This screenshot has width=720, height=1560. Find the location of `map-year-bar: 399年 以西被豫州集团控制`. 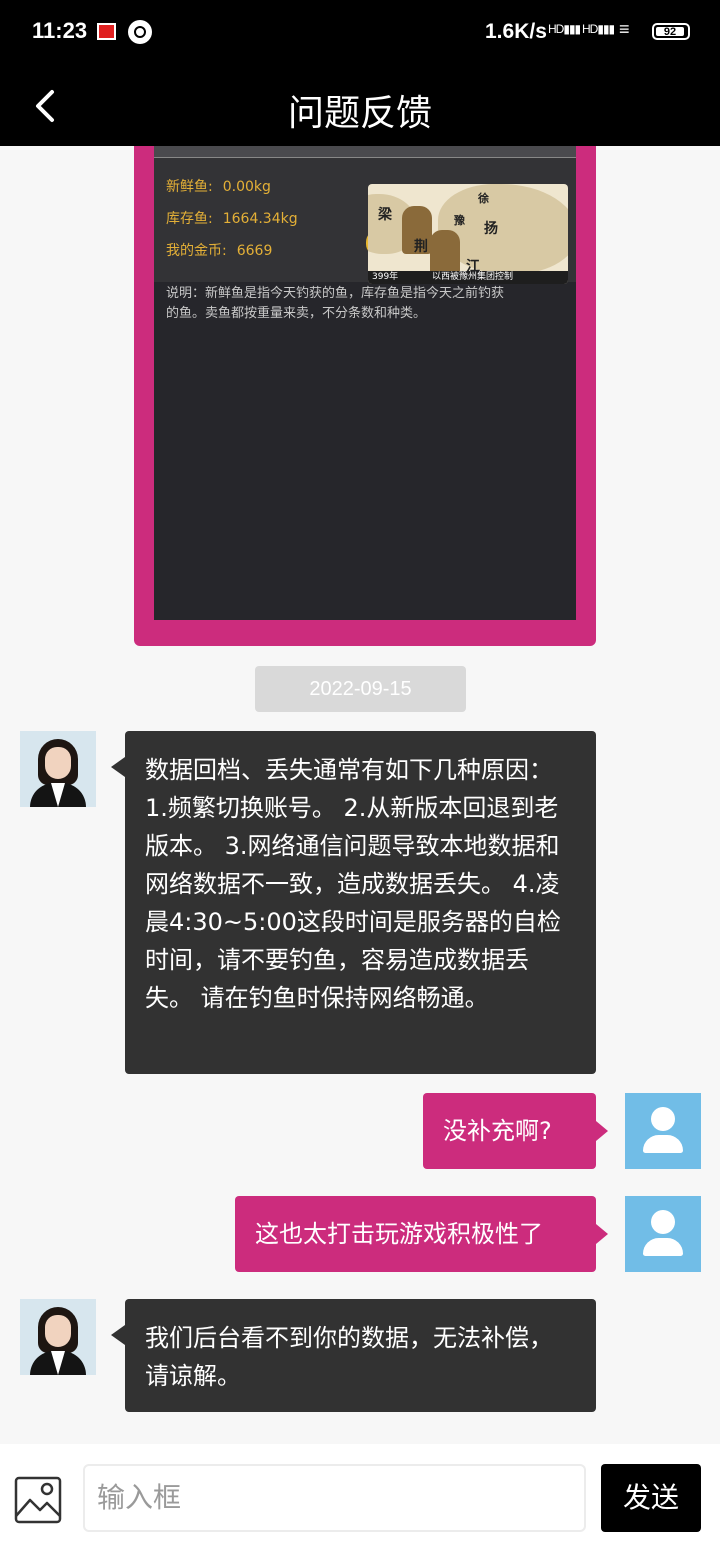

map-year-bar: 399年 以西被豫州集团控制 is located at coordinates (468, 277).